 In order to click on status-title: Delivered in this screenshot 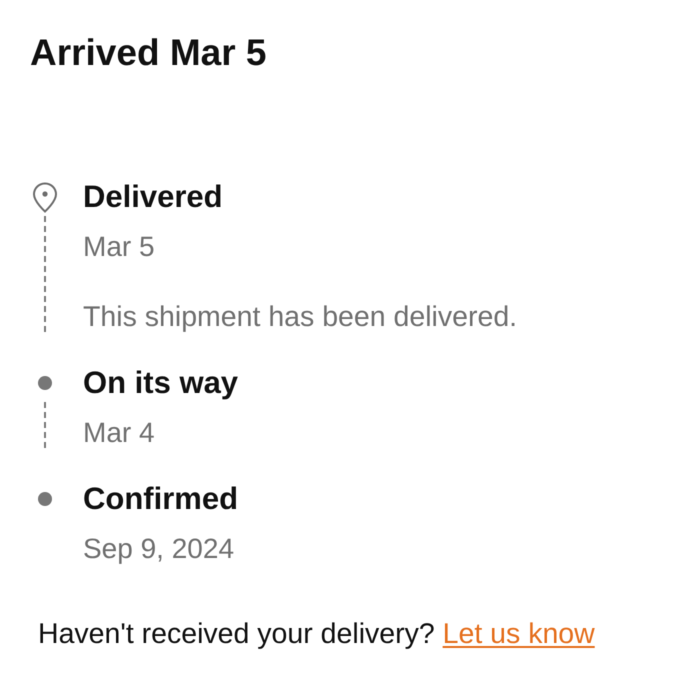, I will do `click(153, 197)`.